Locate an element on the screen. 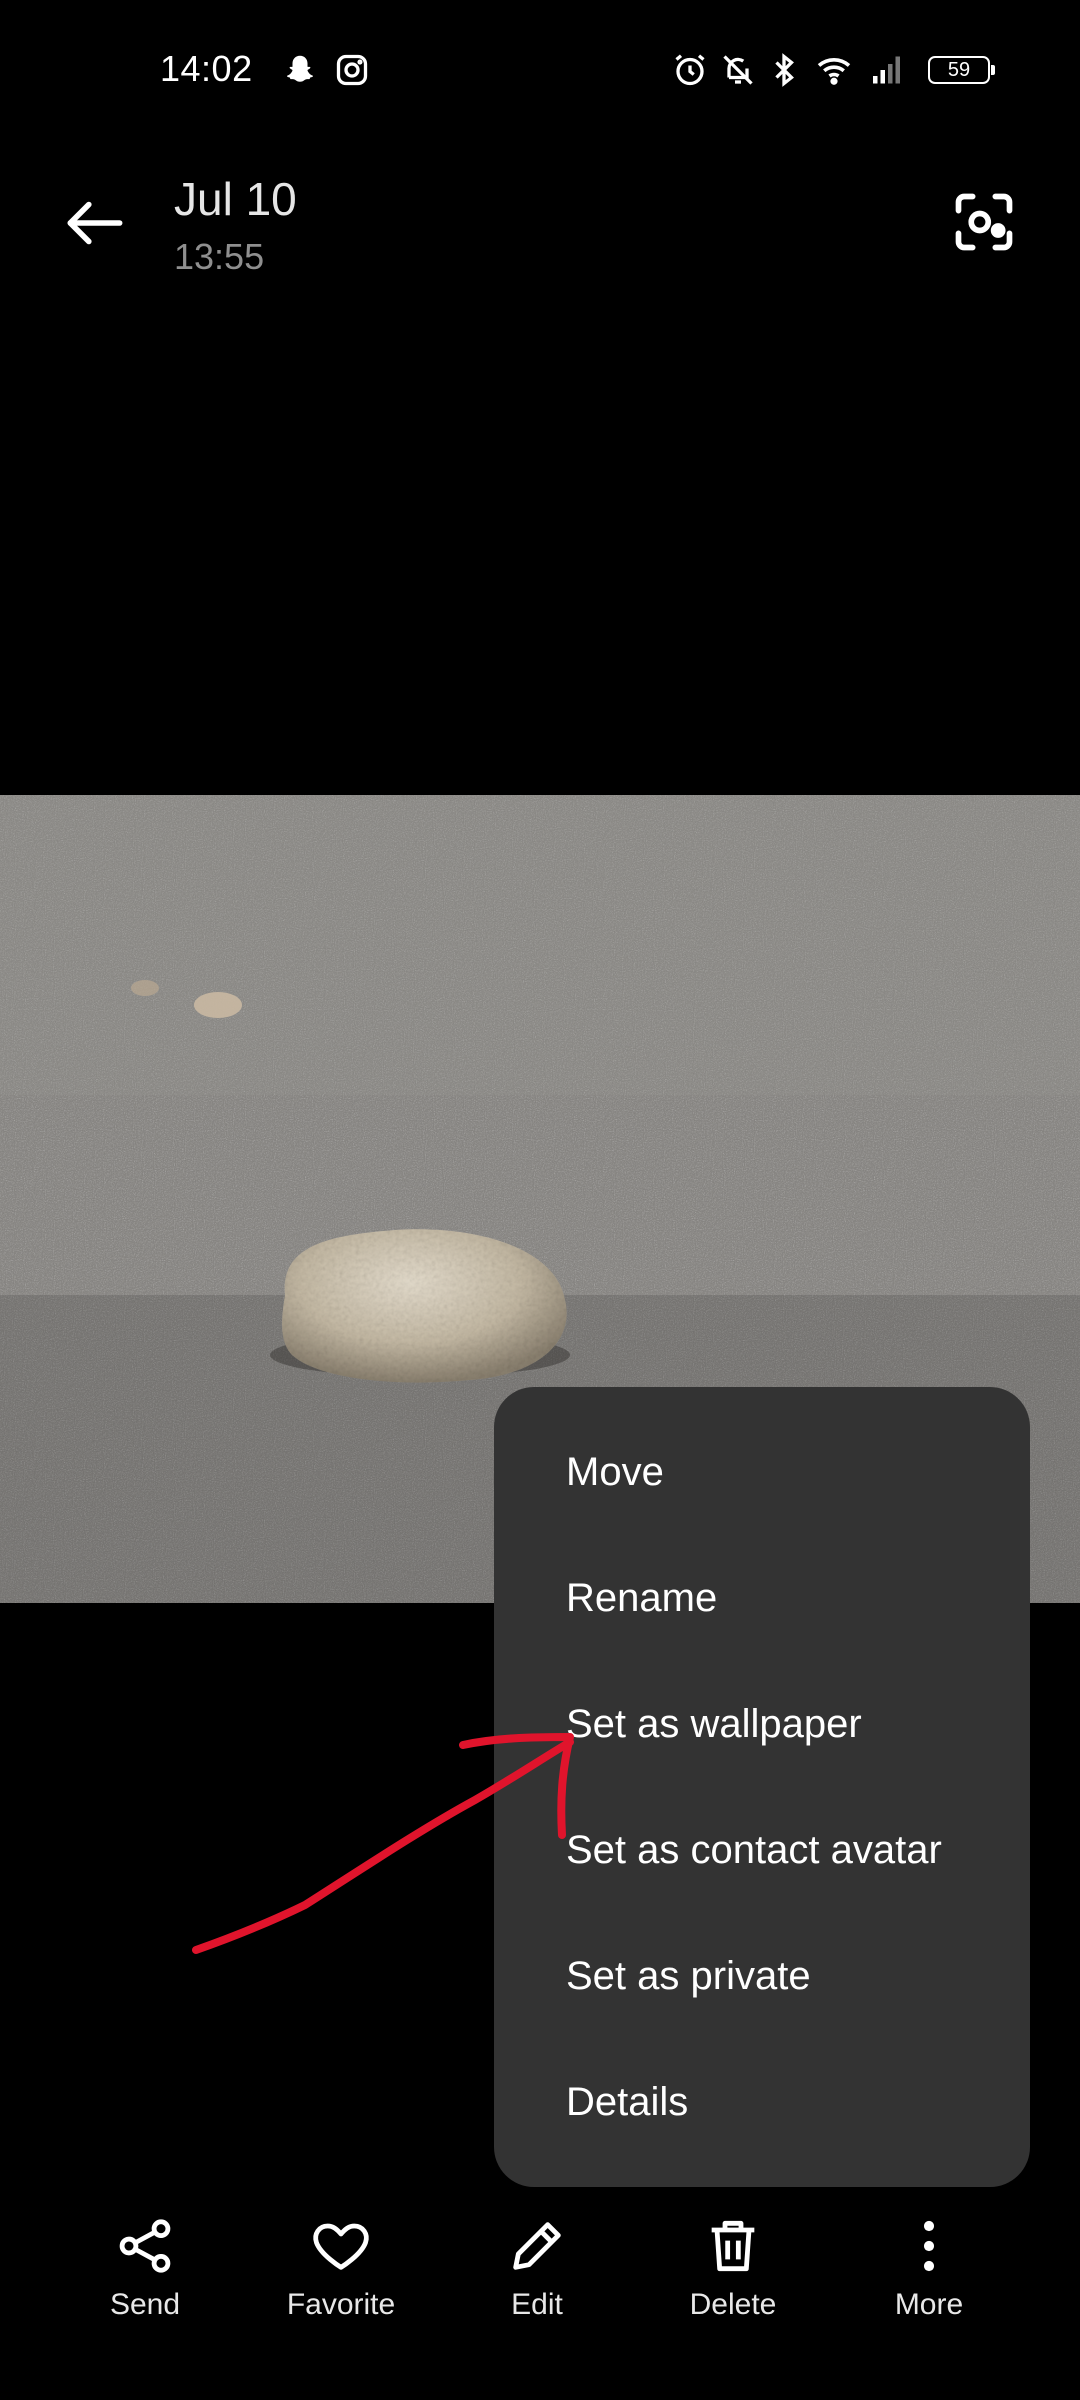  trash-icon is located at coordinates (733, 2246).